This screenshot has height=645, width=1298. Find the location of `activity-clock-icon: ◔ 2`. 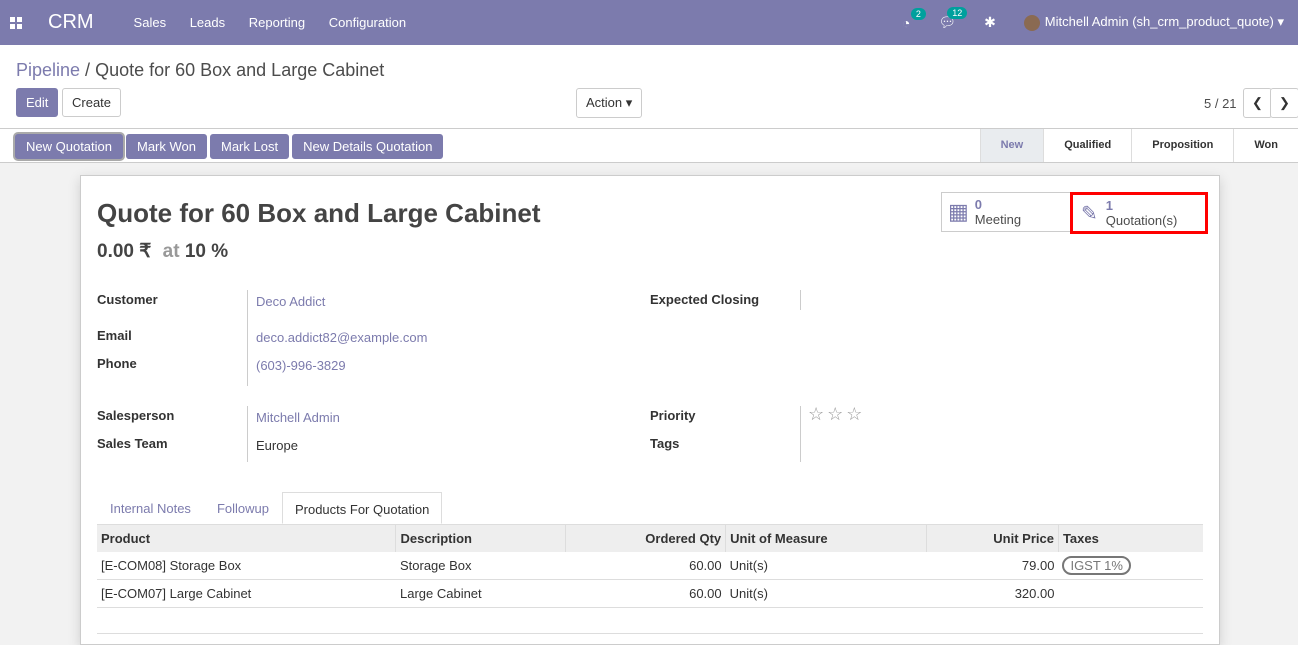

activity-clock-icon: ◔ 2 is located at coordinates (914, 19).